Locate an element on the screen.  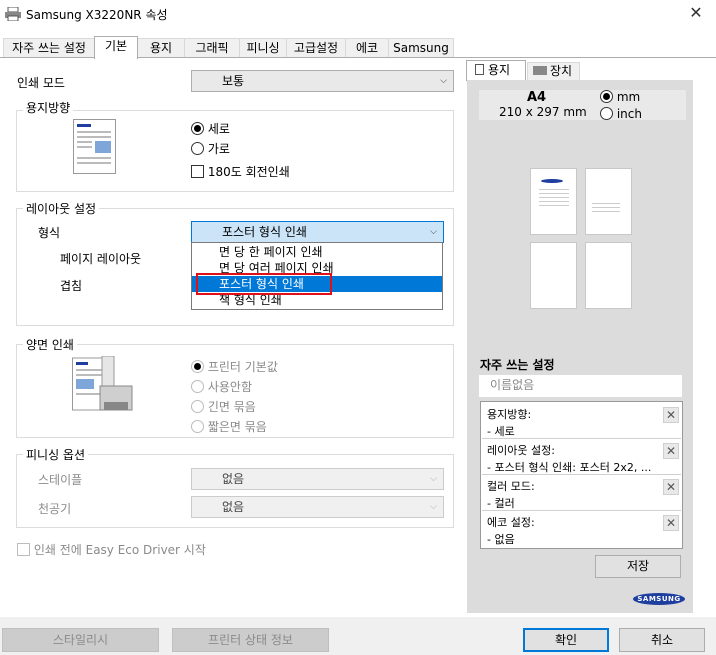
highlight-box is located at coordinates (264, 284).